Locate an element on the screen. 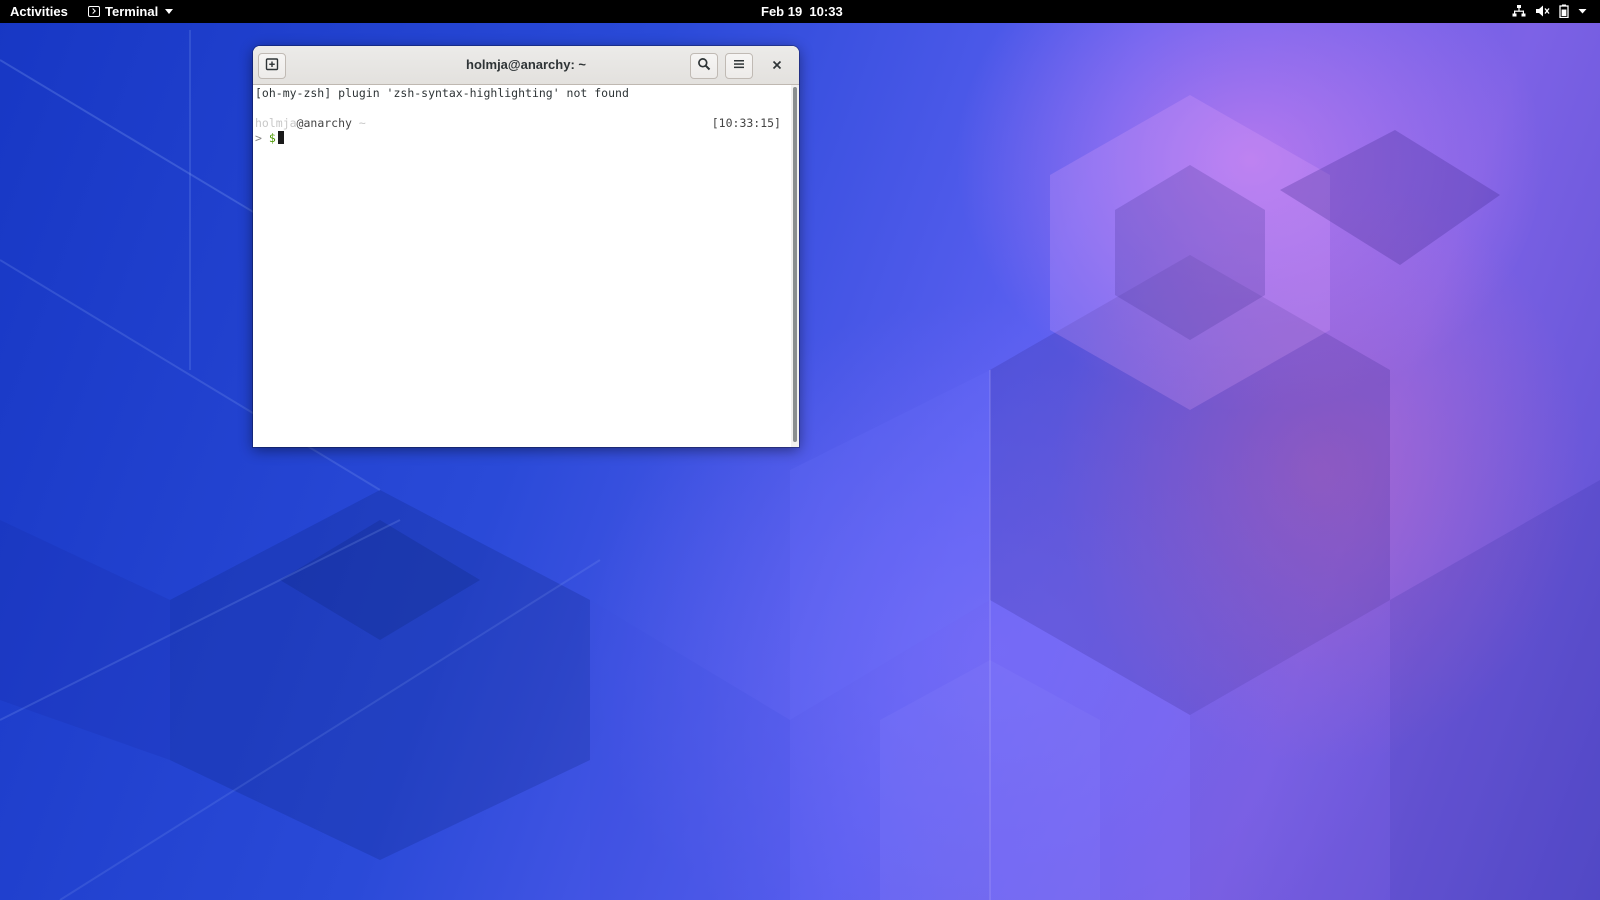  hamburger-menu-icon is located at coordinates (739, 66).